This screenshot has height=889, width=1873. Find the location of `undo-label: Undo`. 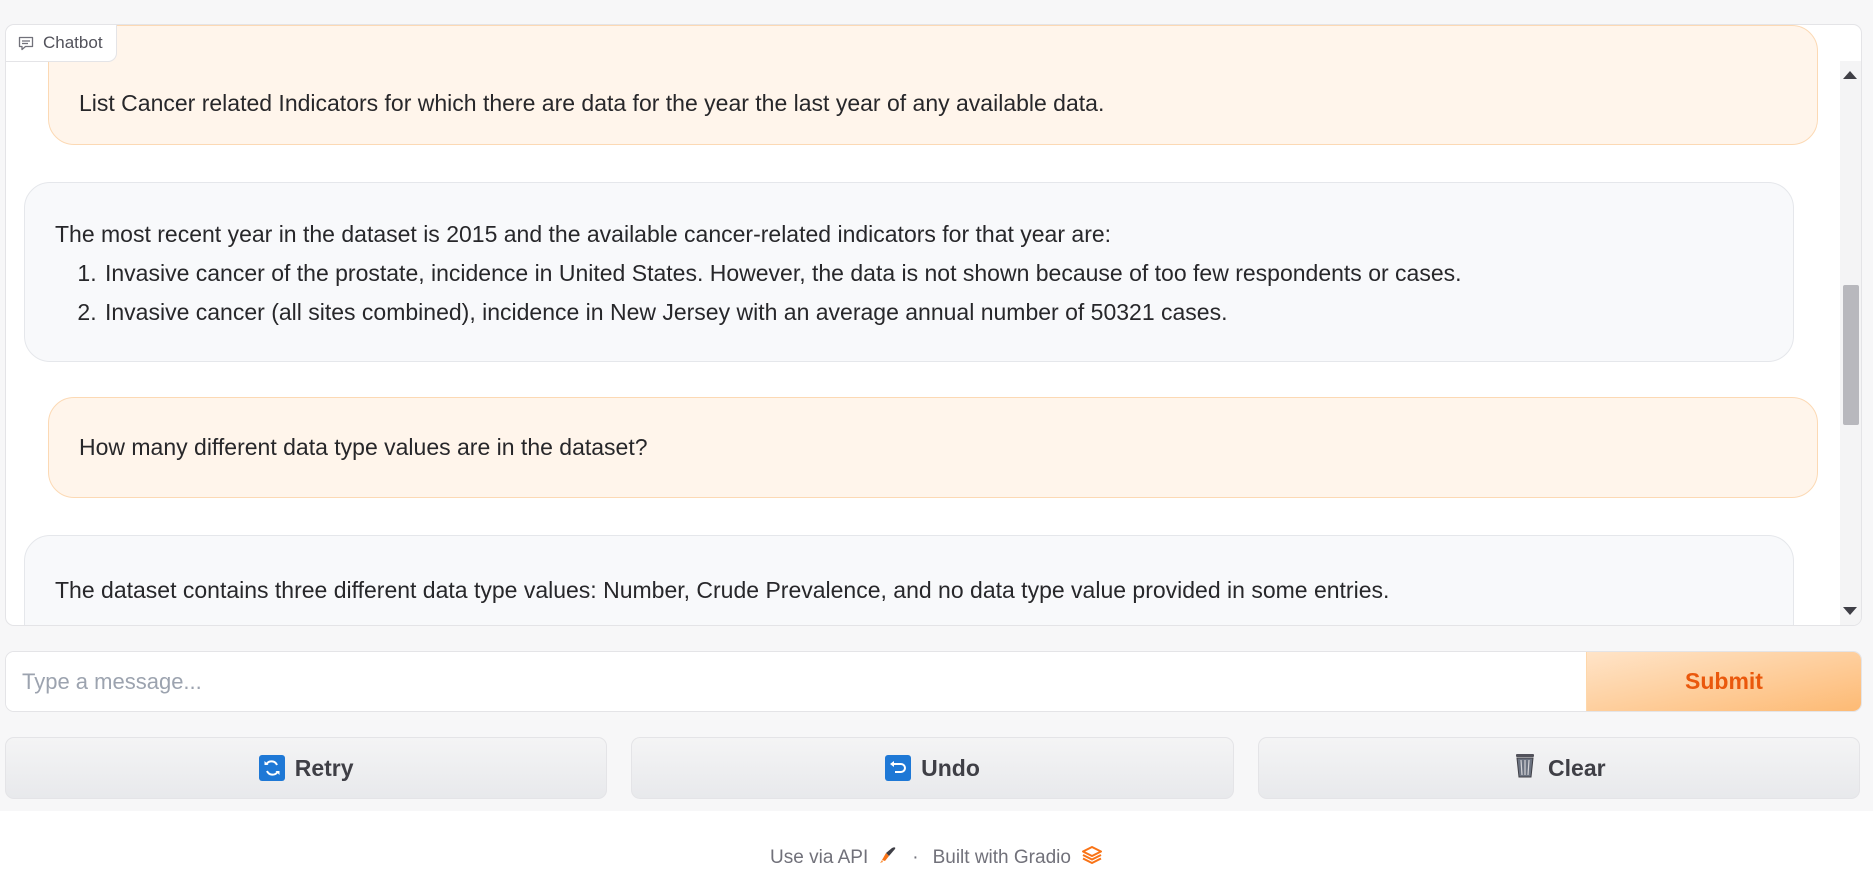

undo-label: Undo is located at coordinates (950, 767).